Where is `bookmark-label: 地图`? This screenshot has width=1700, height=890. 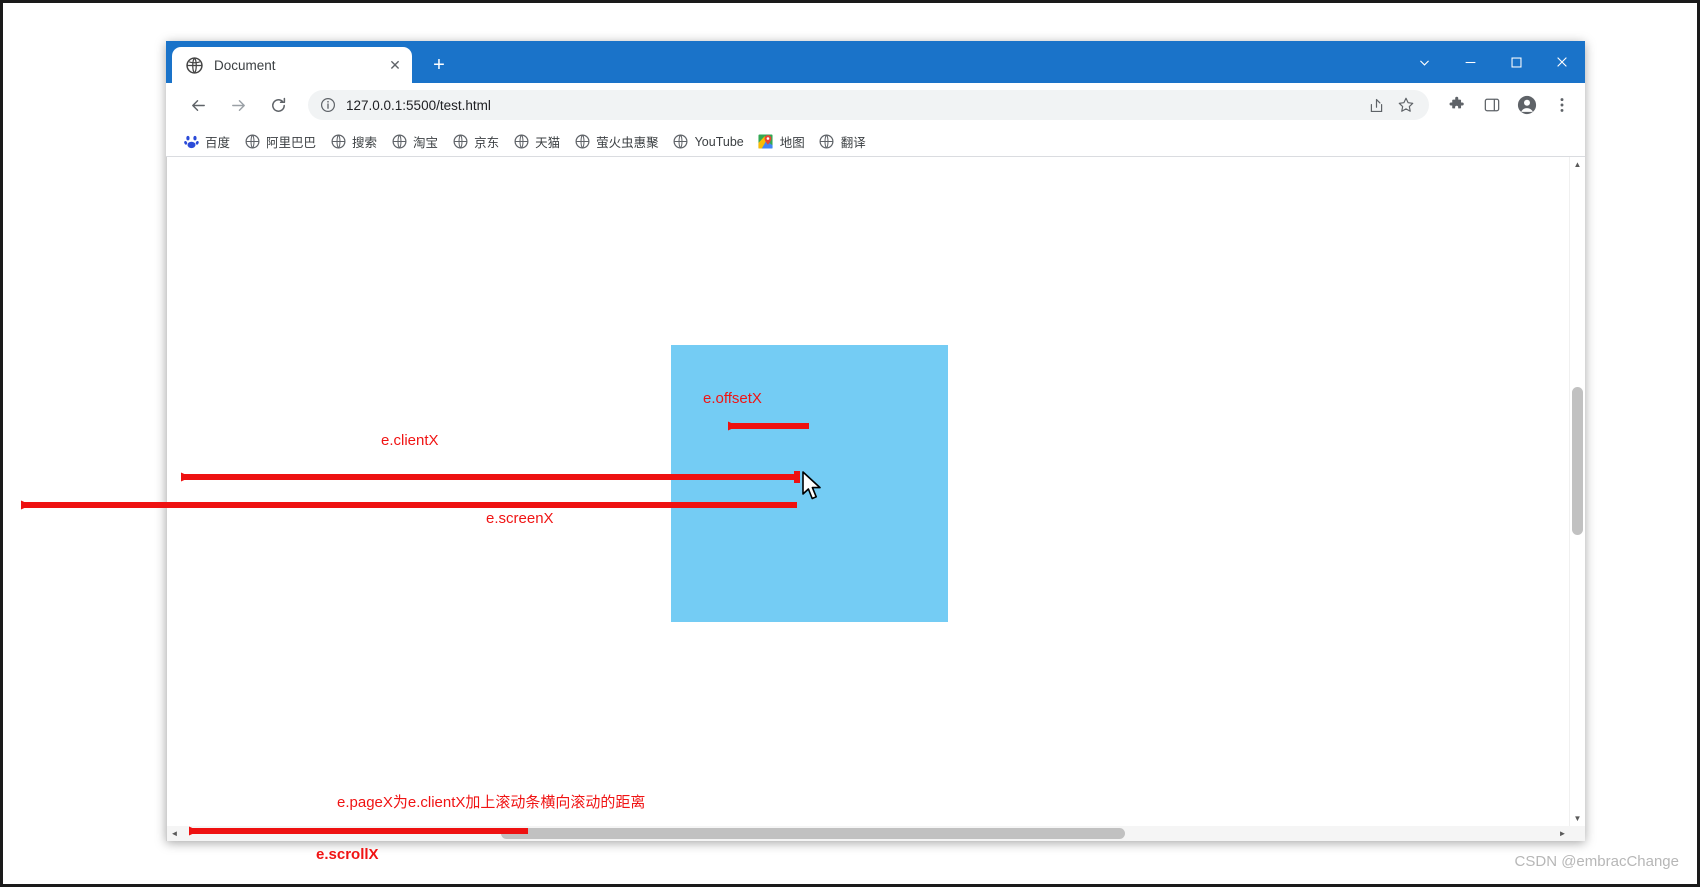
bookmark-label: 地图 is located at coordinates (792, 143).